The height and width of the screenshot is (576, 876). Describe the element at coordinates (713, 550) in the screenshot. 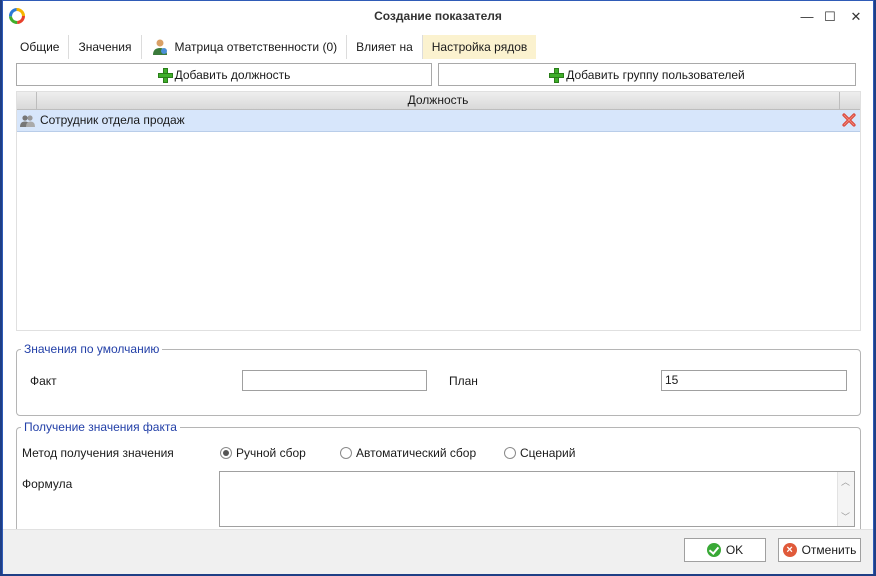

I see `check-icon` at that location.